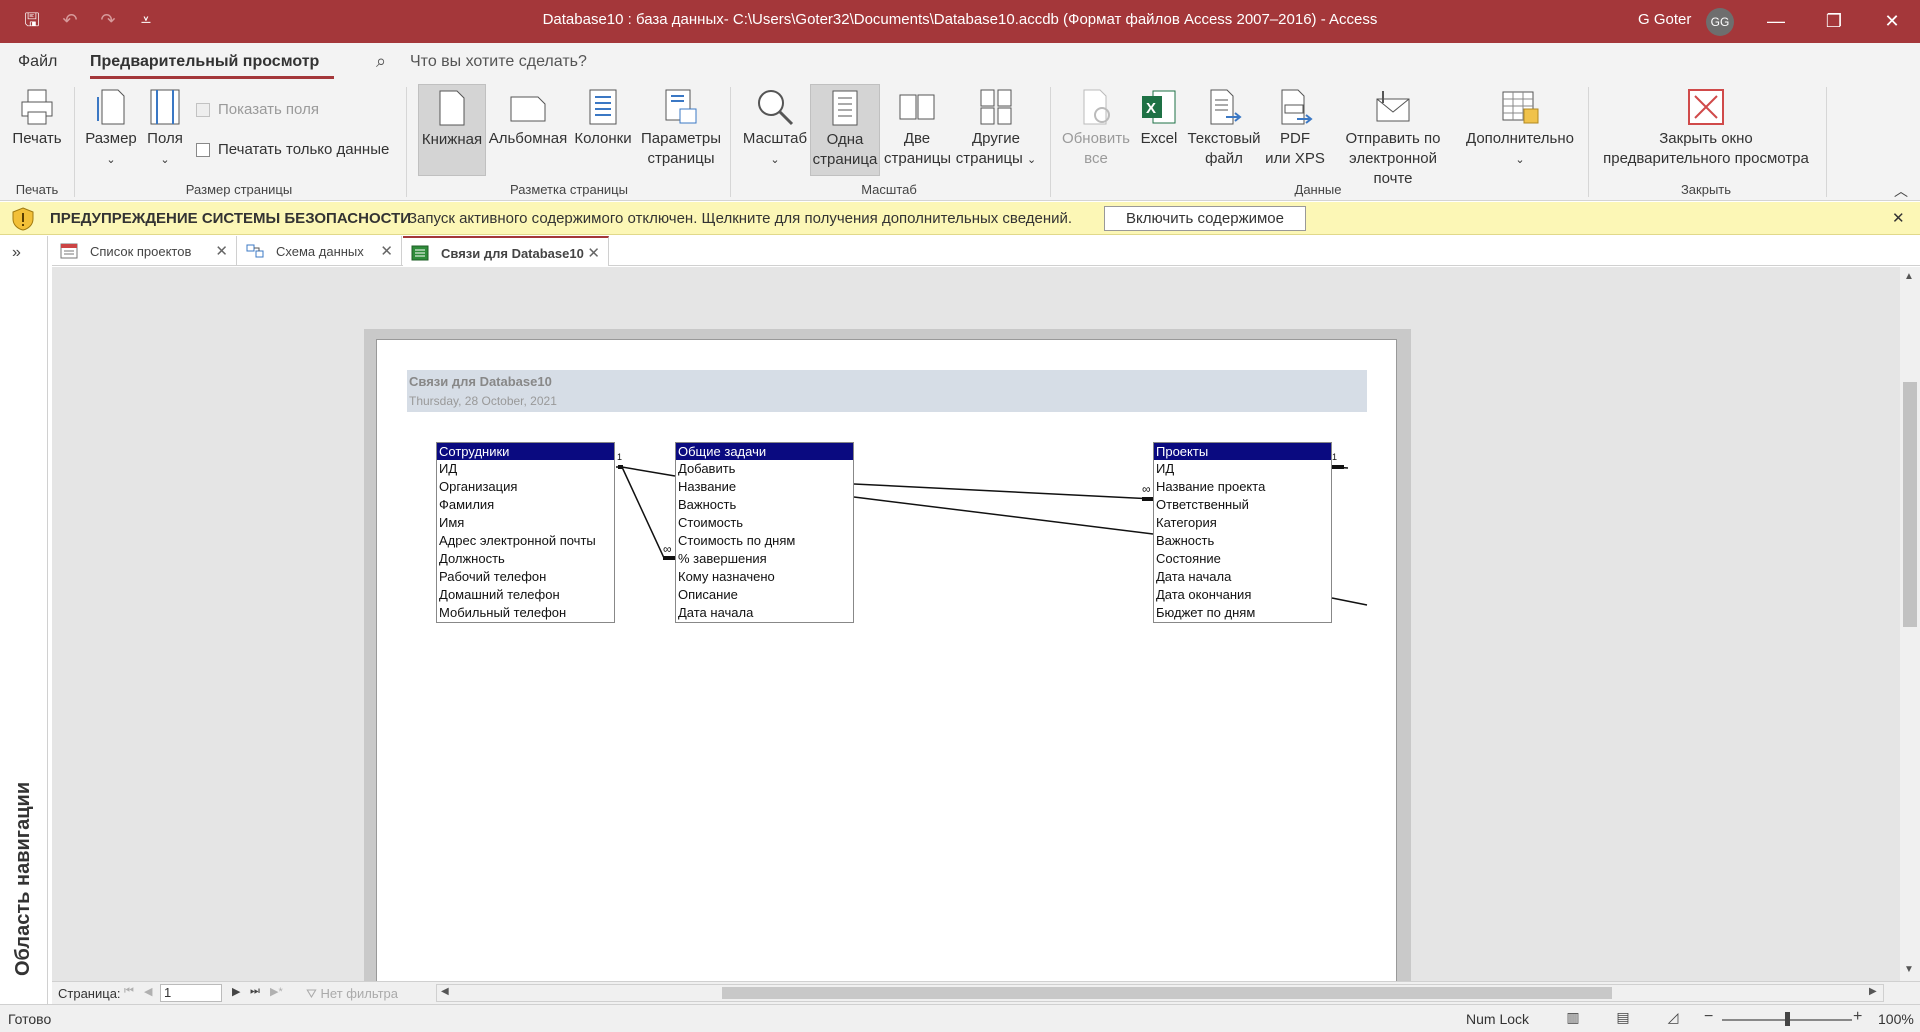 Image resolution: width=1920 pixels, height=1032 pixels. Describe the element at coordinates (1003, 515) in the screenshot. I see `relationship-line` at that location.